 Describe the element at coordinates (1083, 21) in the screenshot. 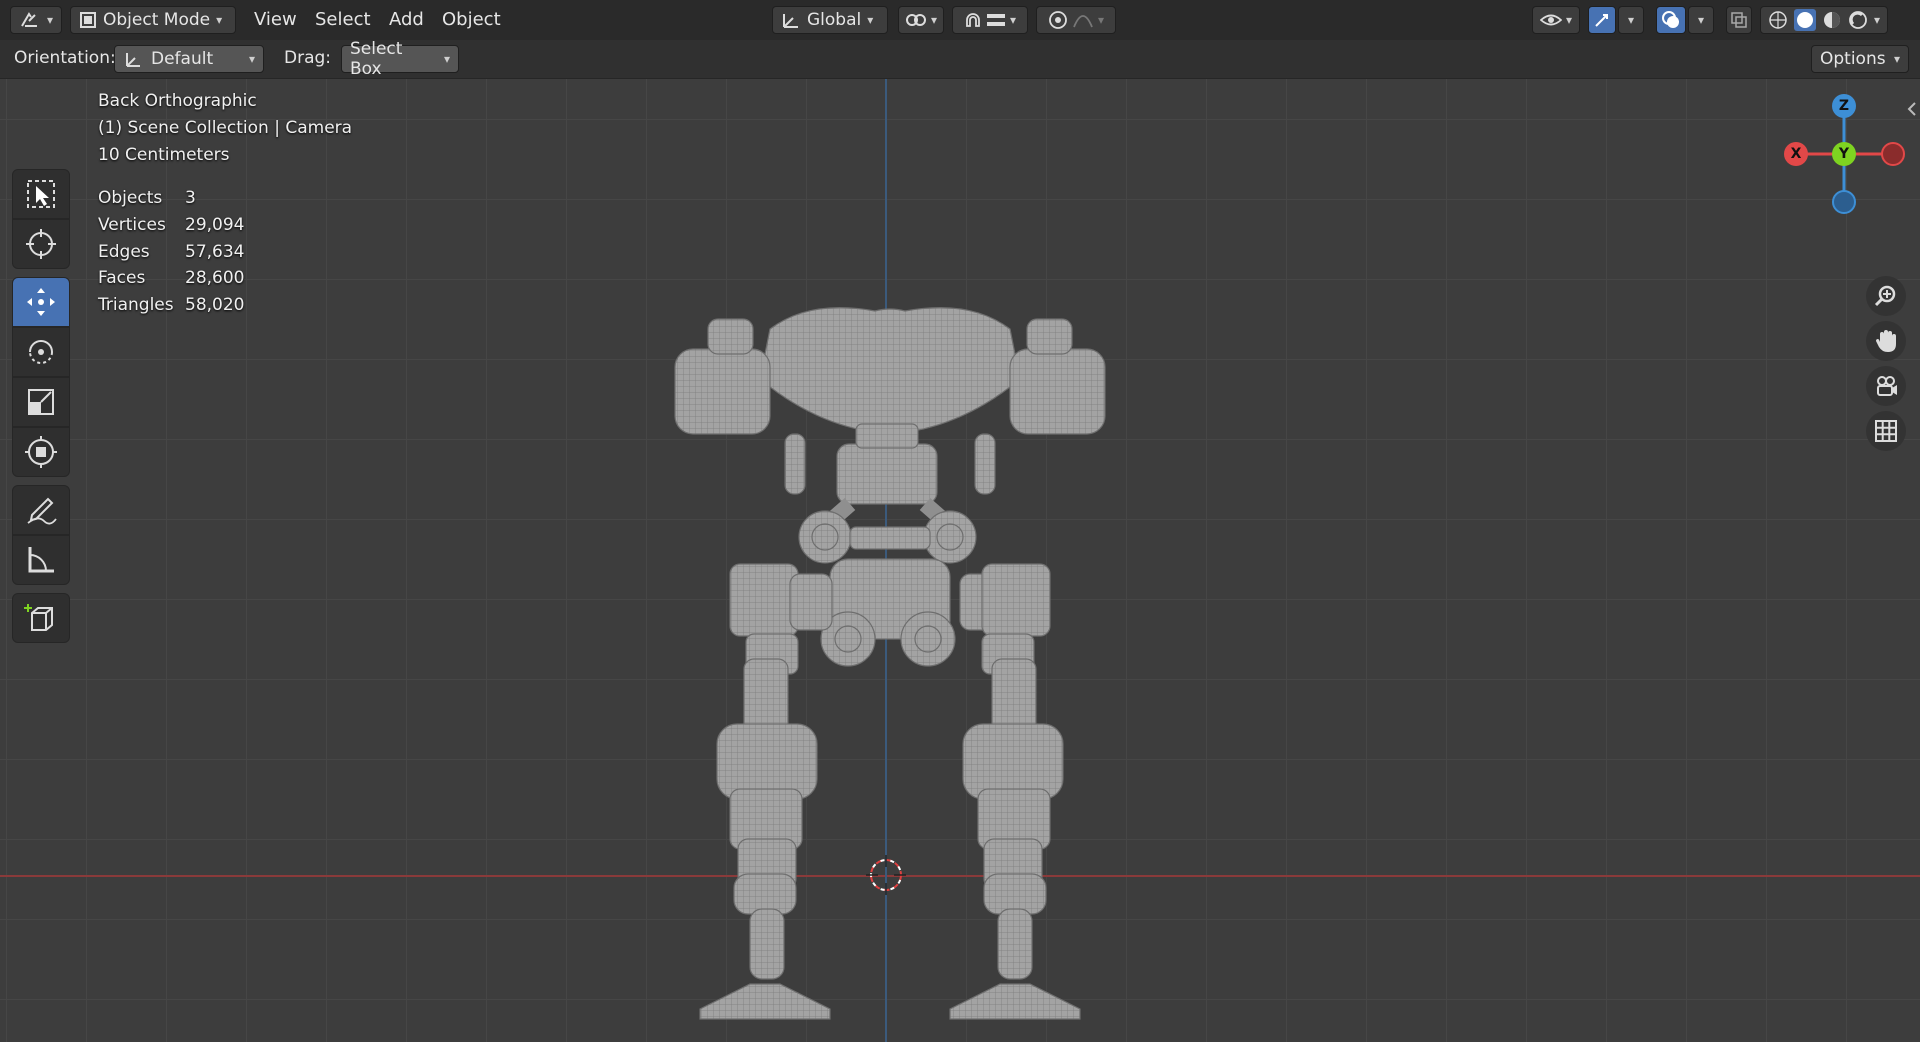

I see `falloff-curve-icon` at that location.